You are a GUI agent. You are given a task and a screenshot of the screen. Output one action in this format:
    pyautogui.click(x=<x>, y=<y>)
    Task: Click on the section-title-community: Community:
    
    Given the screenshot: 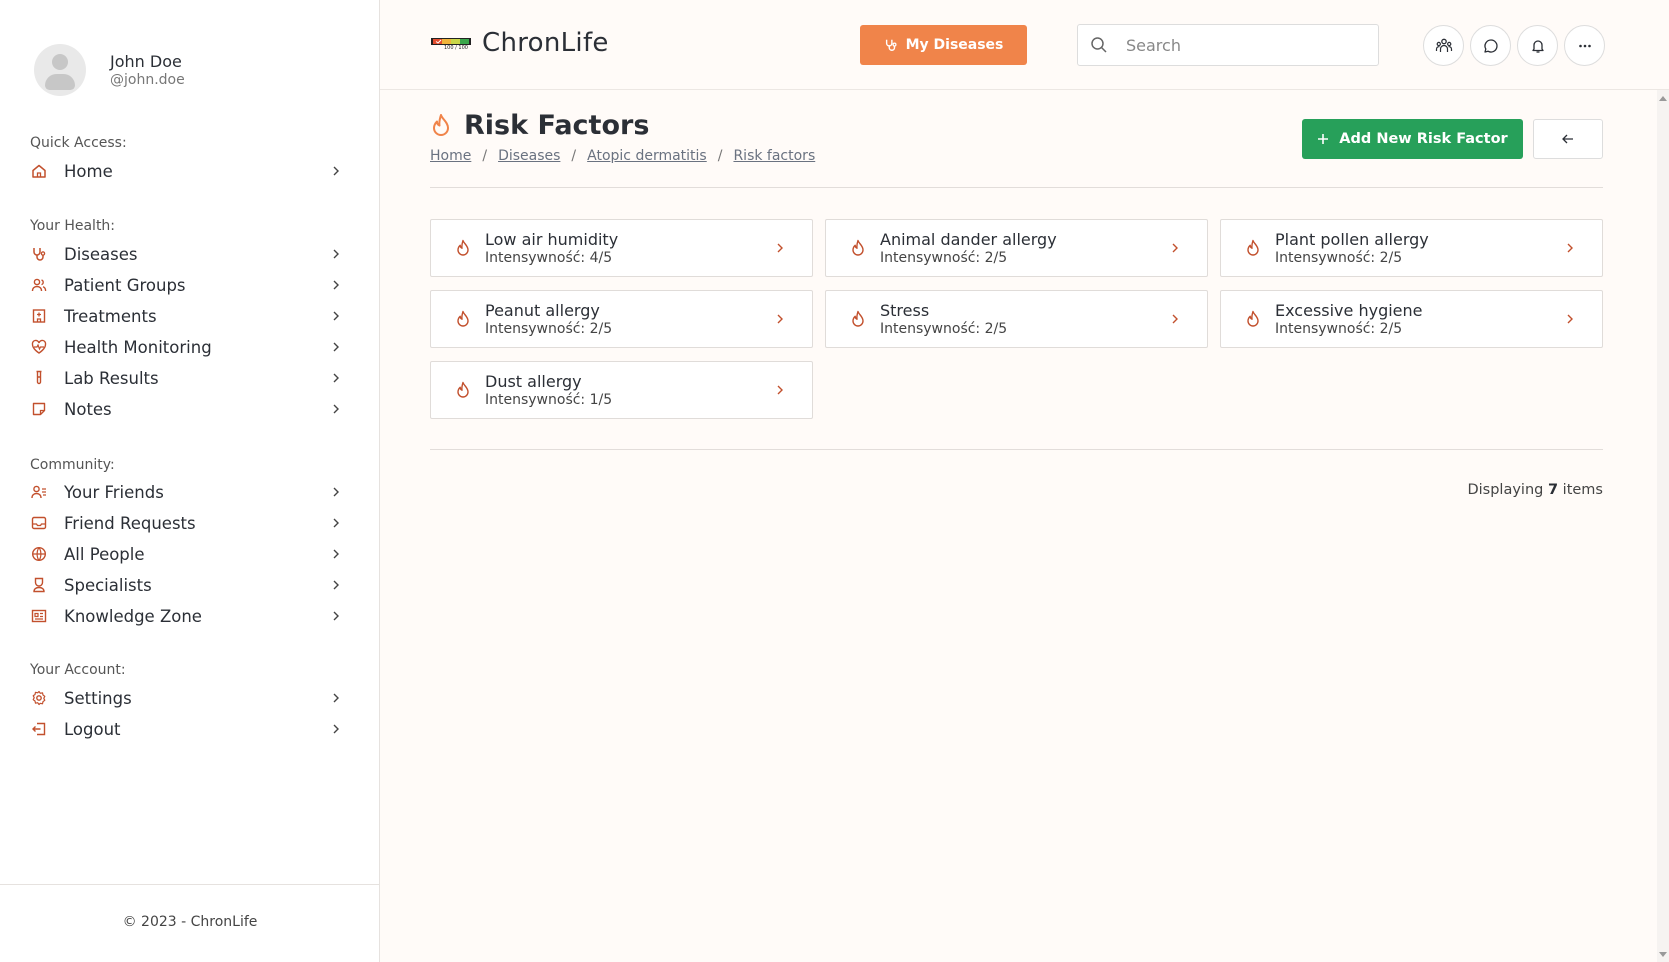 What is the action you would take?
    pyautogui.click(x=72, y=465)
    